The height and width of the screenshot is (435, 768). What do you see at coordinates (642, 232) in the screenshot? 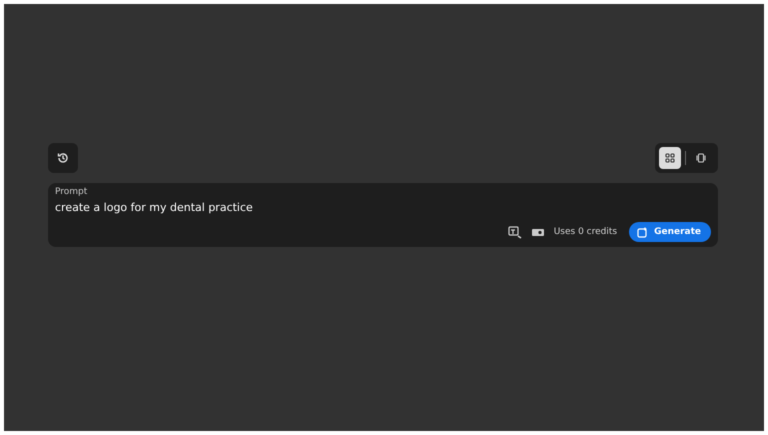
I see `generate-icon` at bounding box center [642, 232].